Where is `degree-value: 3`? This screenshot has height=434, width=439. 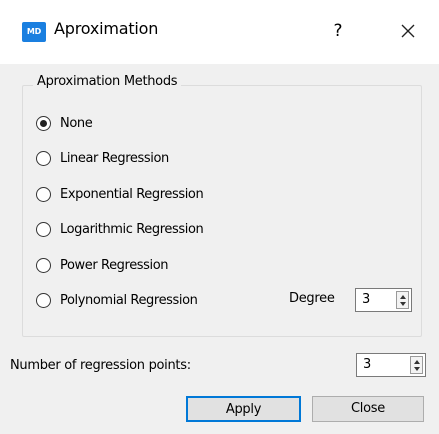 degree-value: 3 is located at coordinates (366, 299).